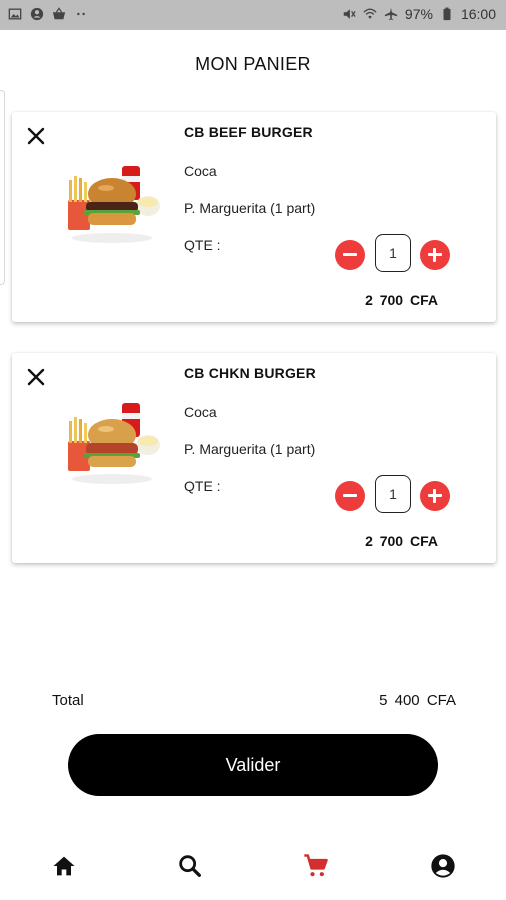 The width and height of the screenshot is (506, 900). Describe the element at coordinates (190, 866) in the screenshot. I see `search-icon` at that location.